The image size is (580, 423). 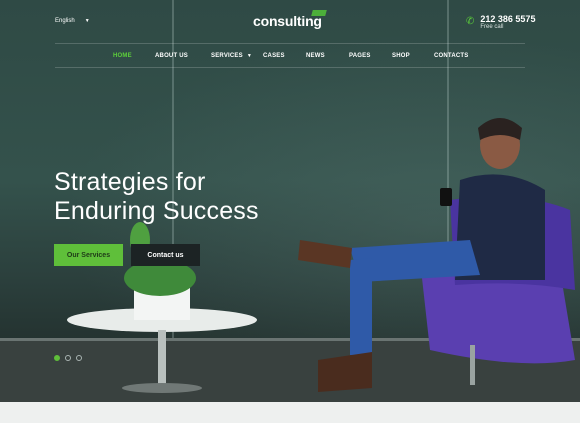 What do you see at coordinates (472, 365) in the screenshot?
I see `chair-leg` at bounding box center [472, 365].